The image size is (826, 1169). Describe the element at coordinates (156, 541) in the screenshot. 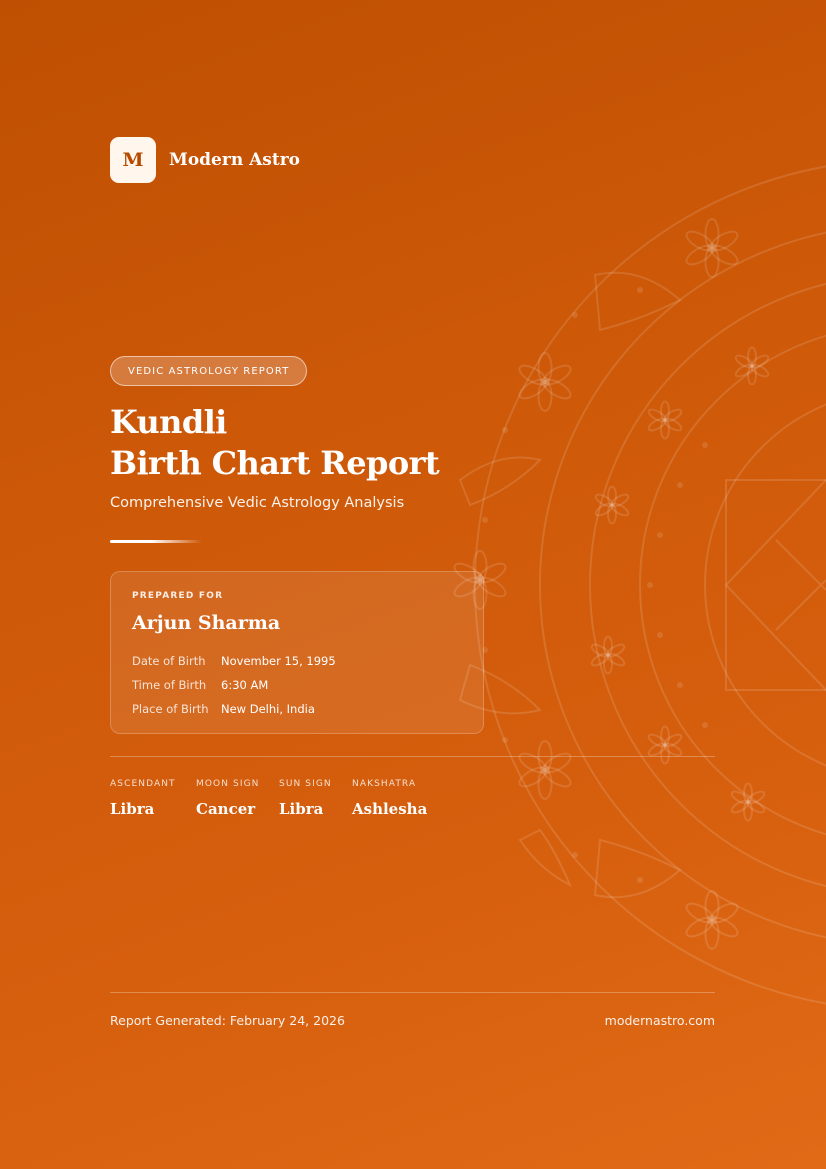

I see `accent-divider` at that location.